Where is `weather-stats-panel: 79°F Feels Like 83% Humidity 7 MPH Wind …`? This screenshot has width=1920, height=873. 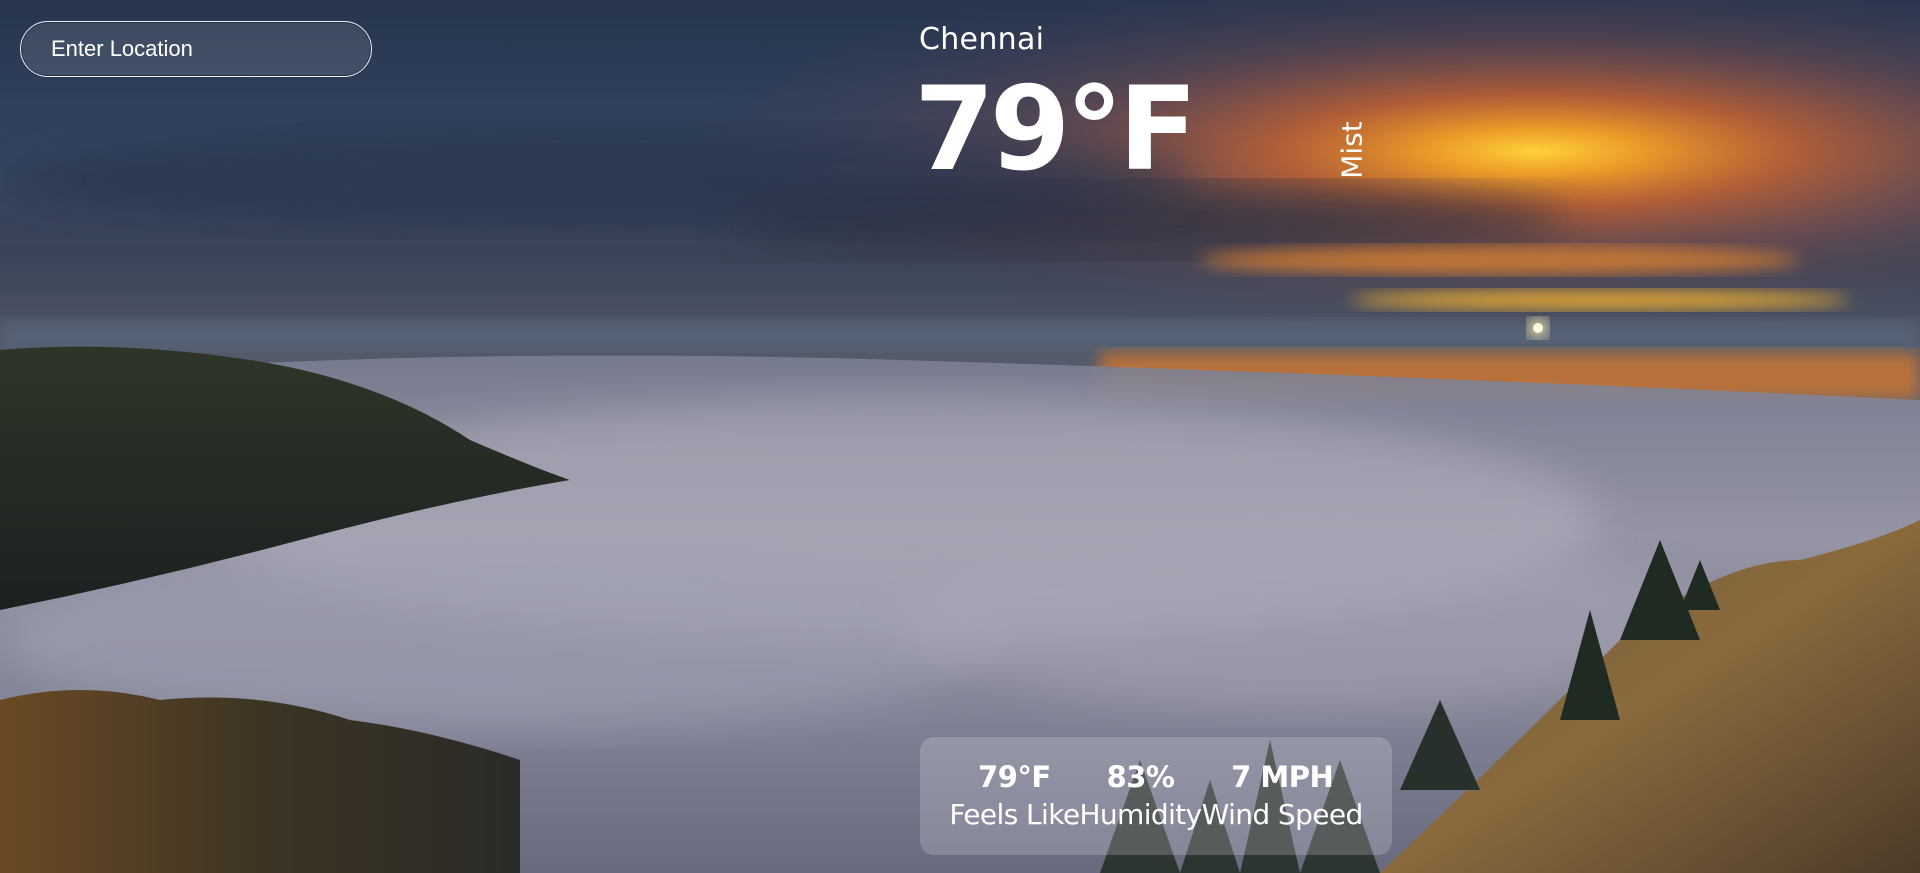 weather-stats-panel: 79°F Feels Like 83% Humidity 7 MPH Wind … is located at coordinates (1156, 796).